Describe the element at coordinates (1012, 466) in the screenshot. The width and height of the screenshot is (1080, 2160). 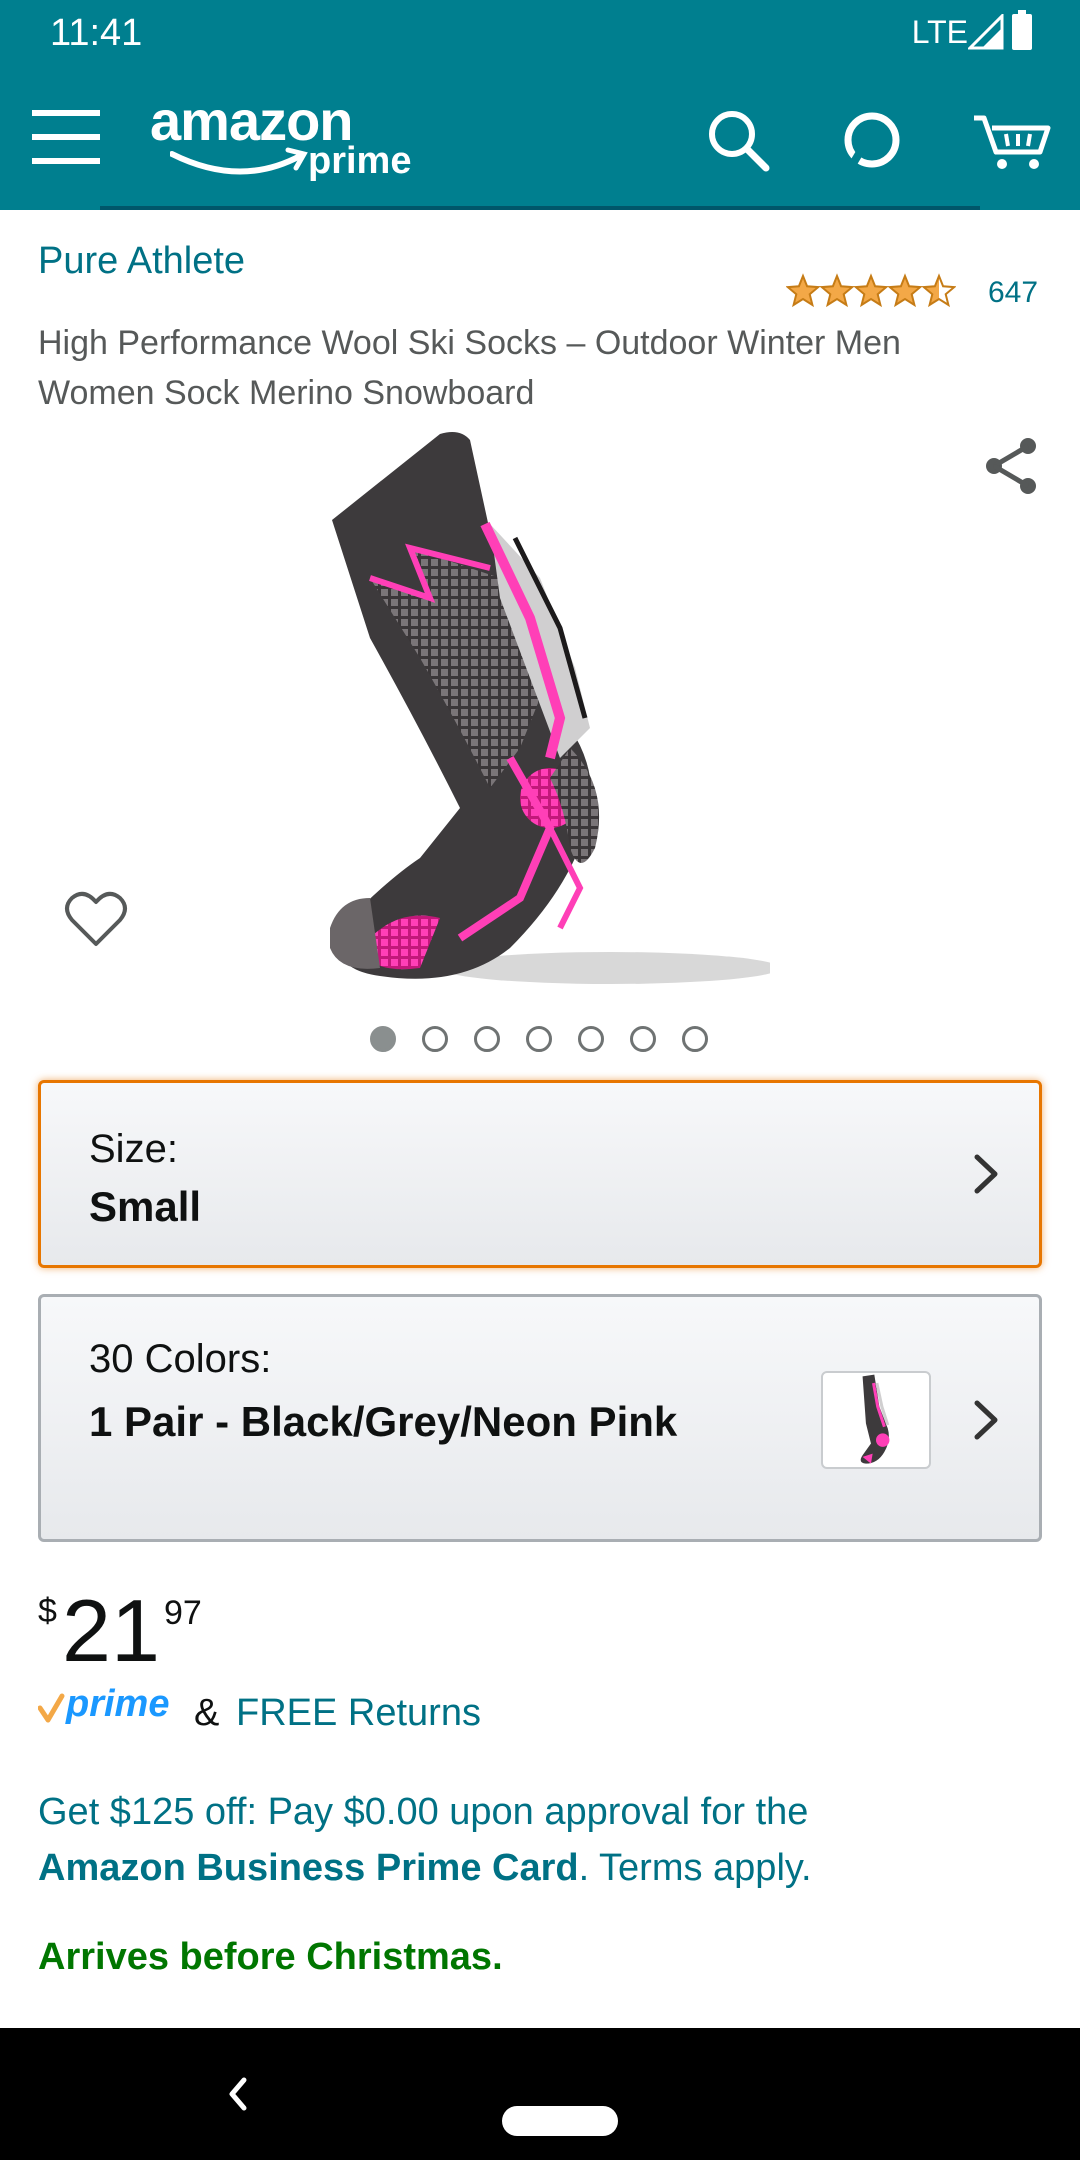
I see `share-icon` at that location.